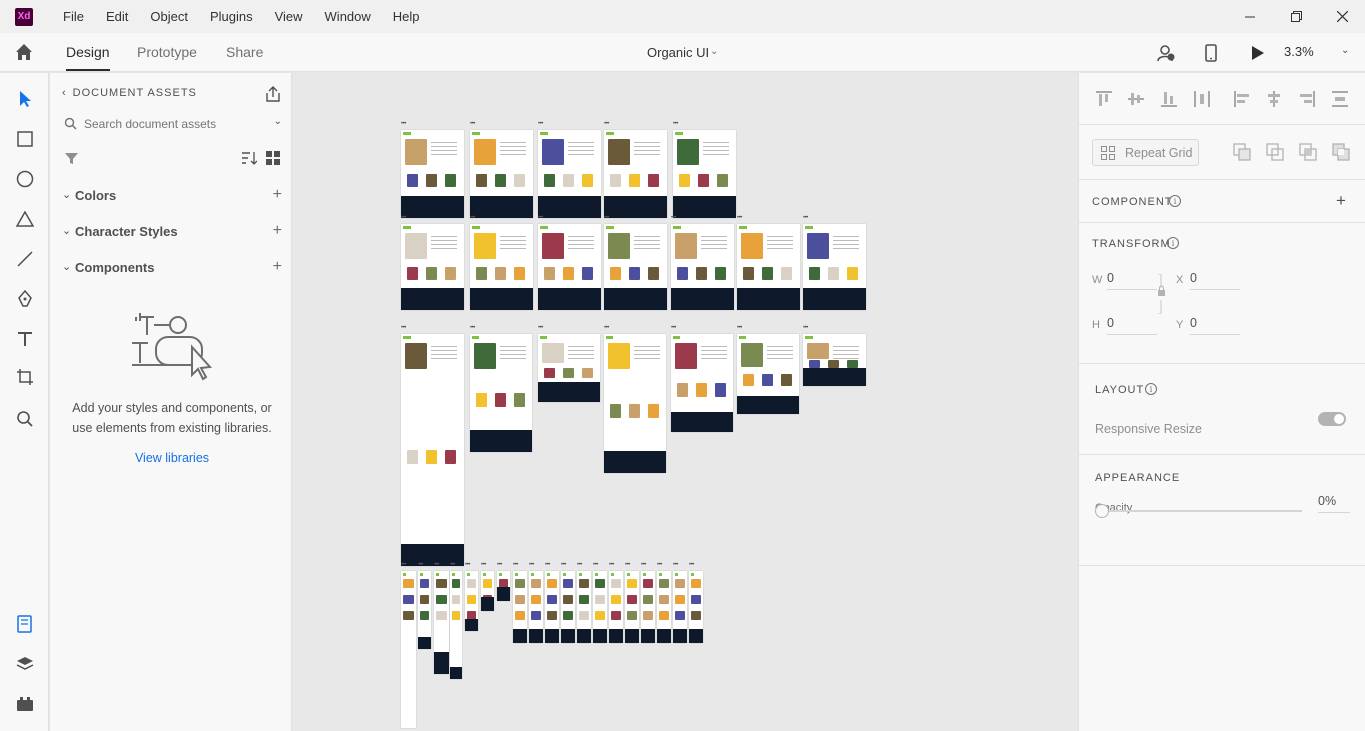 The height and width of the screenshot is (731, 1365). I want to click on align-middle-icon, so click(1136, 99).